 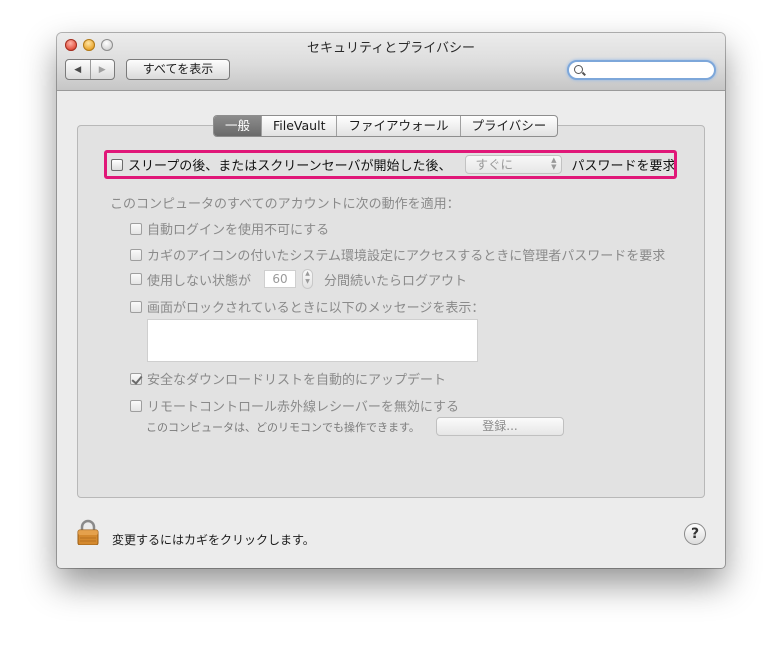 What do you see at coordinates (283, 427) in the screenshot?
I see `remote-note: このコンピュータは、どのリモコンでも操作できます。` at bounding box center [283, 427].